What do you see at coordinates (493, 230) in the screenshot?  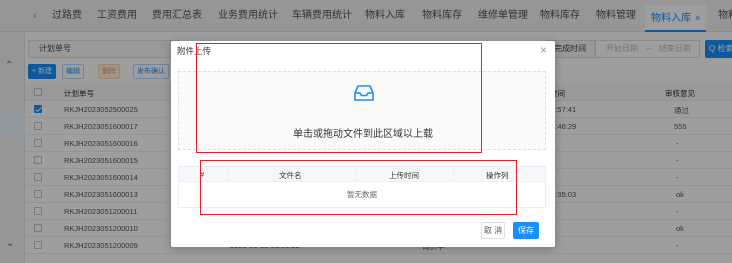 I see `cancel-button: 取 消` at bounding box center [493, 230].